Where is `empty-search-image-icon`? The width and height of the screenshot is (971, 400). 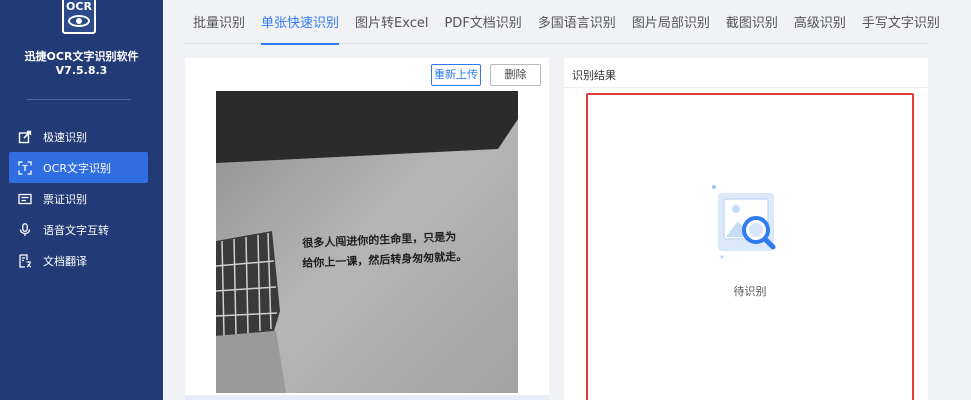 empty-search-image-icon is located at coordinates (748, 225).